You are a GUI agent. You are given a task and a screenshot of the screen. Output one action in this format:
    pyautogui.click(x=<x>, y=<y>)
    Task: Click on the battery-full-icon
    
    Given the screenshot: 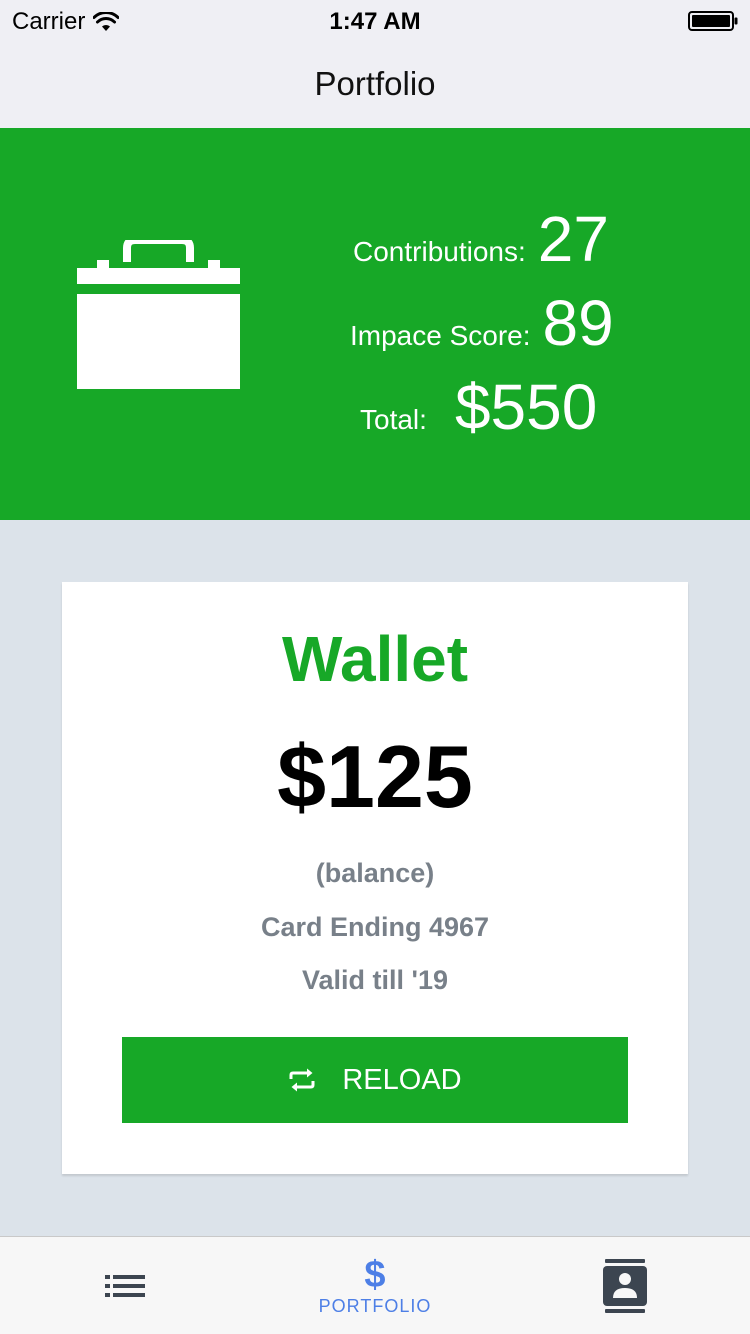 What is the action you would take?
    pyautogui.click(x=713, y=21)
    